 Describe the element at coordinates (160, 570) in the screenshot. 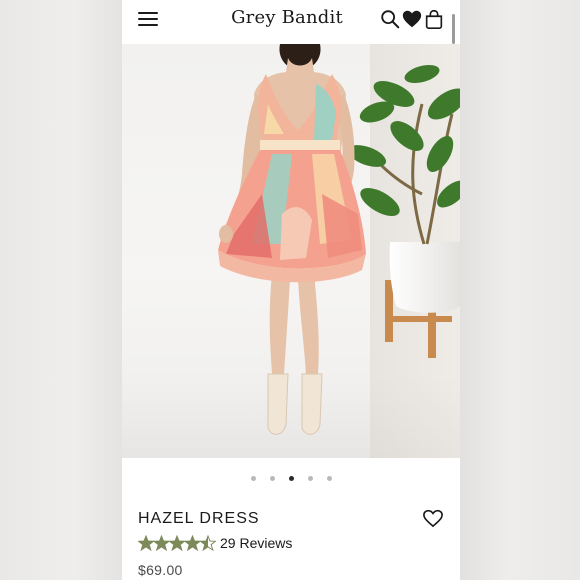

I see `product-price: $69.00` at that location.